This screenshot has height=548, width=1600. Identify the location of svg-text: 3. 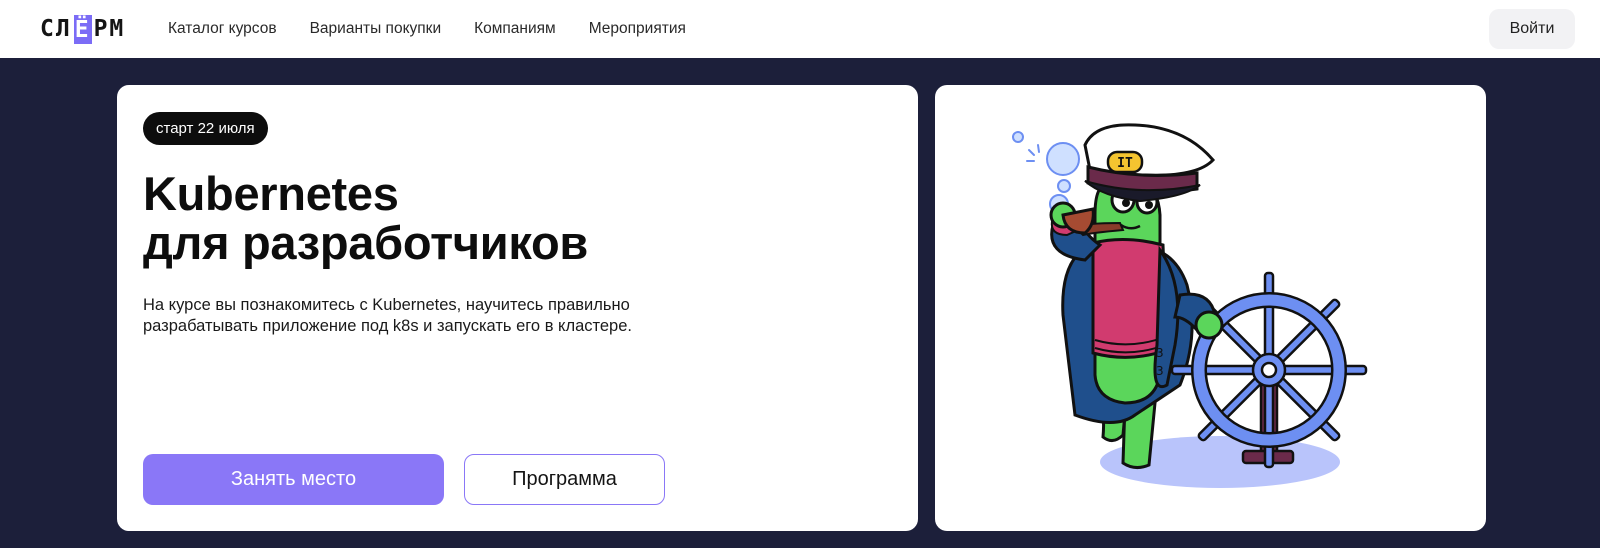
(1160, 371).